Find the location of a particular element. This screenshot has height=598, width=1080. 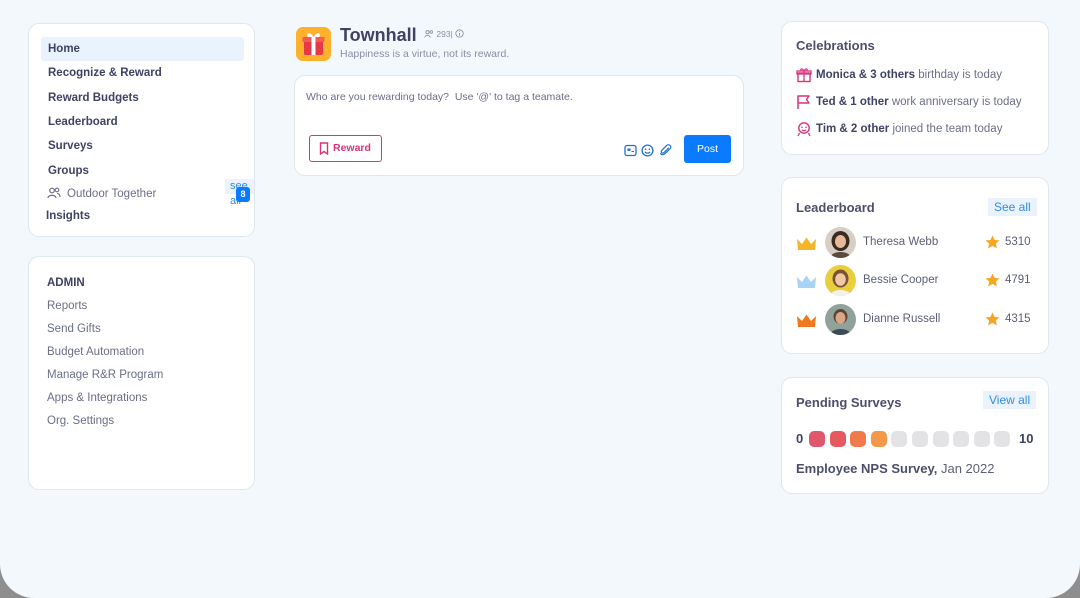

nav-item-insights: Insights is located at coordinates (140, 216).